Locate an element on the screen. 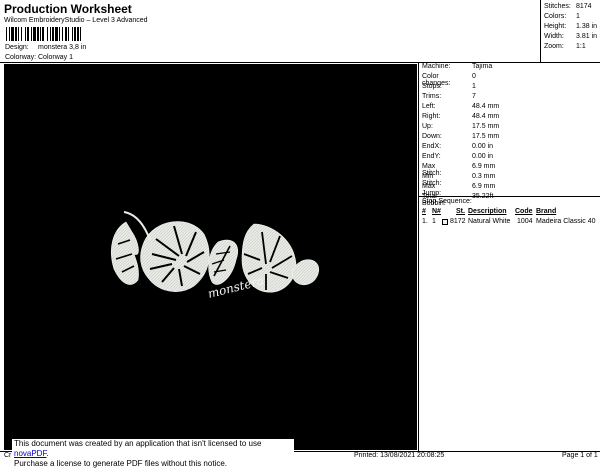 This screenshot has width=600, height=469. trims-value: 7 is located at coordinates (474, 96).